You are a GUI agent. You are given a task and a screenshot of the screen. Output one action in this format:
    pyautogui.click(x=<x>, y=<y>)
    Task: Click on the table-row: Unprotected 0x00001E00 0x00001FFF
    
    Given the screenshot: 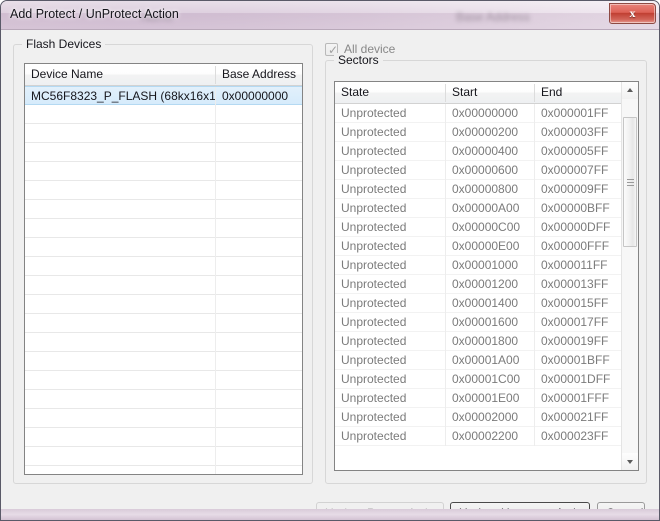 What is the action you would take?
    pyautogui.click(x=478, y=398)
    